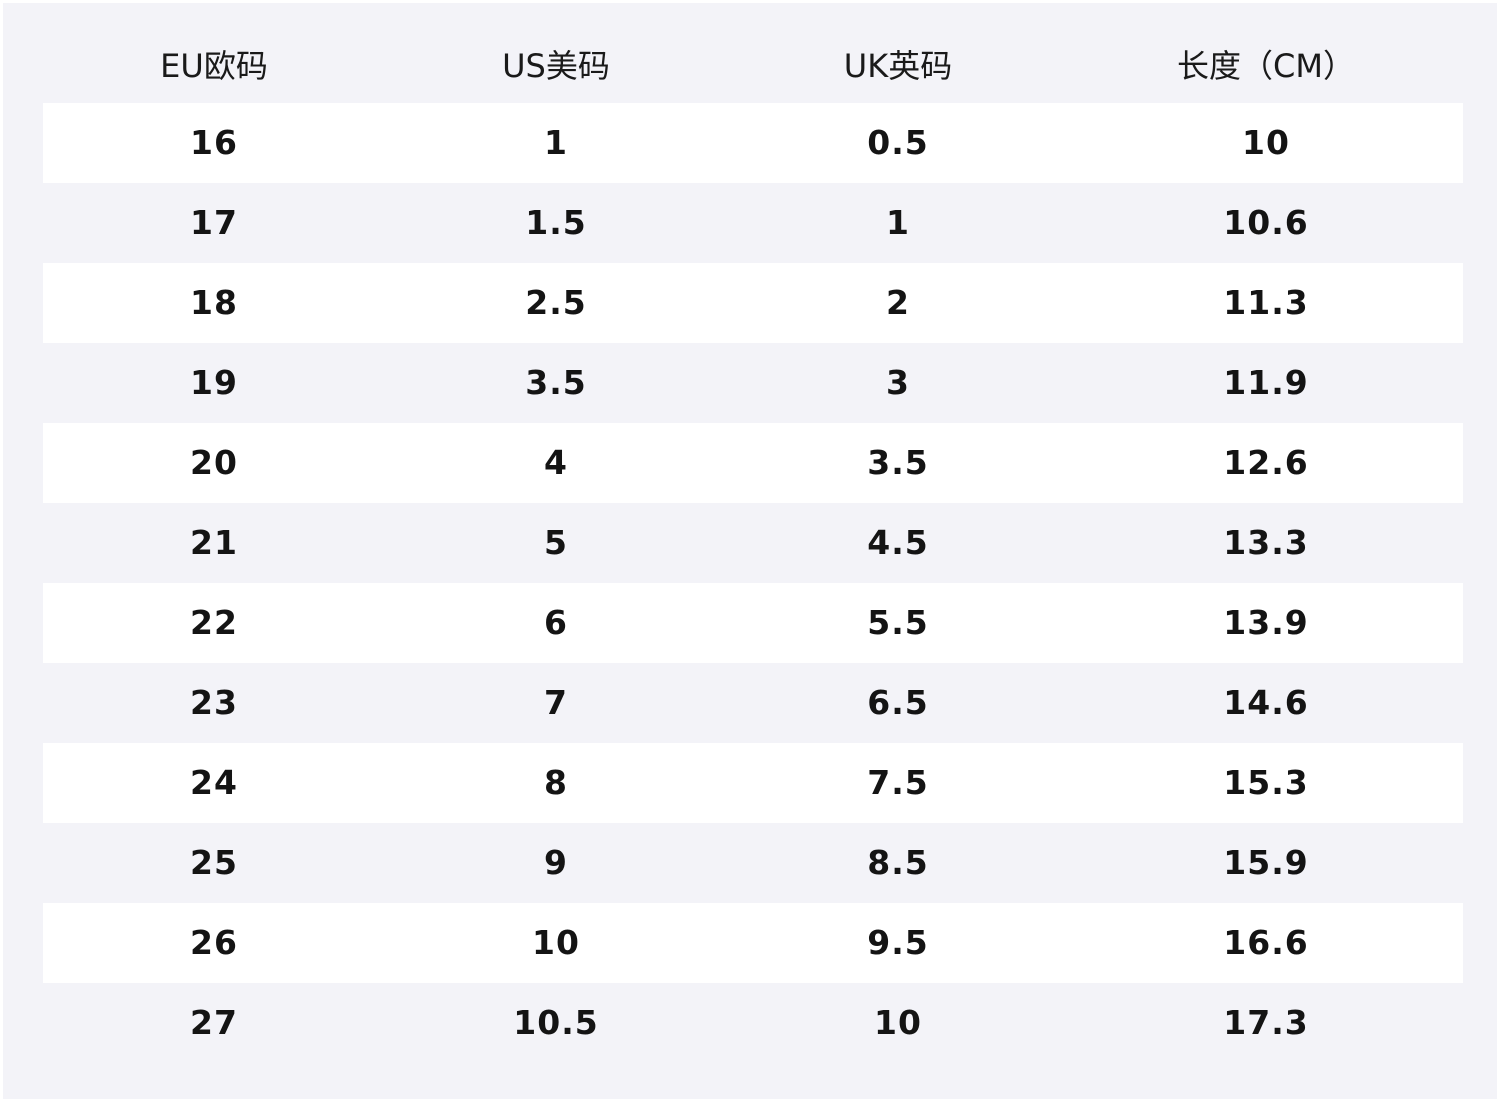 The width and height of the screenshot is (1500, 1102). Describe the element at coordinates (753, 66) in the screenshot. I see `table-header: EU欧码 US美码 UK英码 长度（CM）` at that location.